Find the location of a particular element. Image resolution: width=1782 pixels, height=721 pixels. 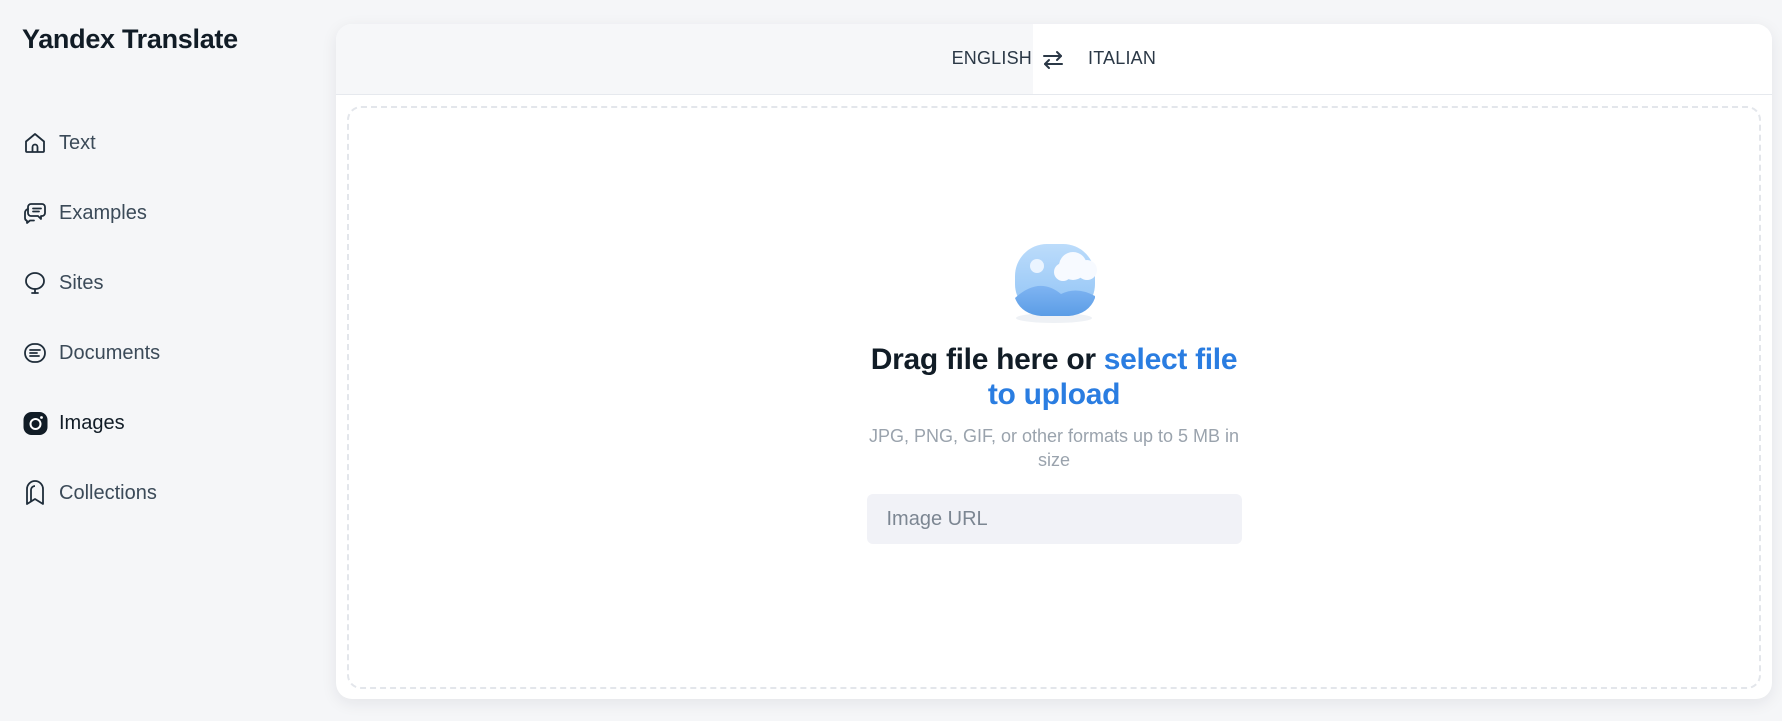

sidebar-item-collections: Collections is located at coordinates (91, 493).